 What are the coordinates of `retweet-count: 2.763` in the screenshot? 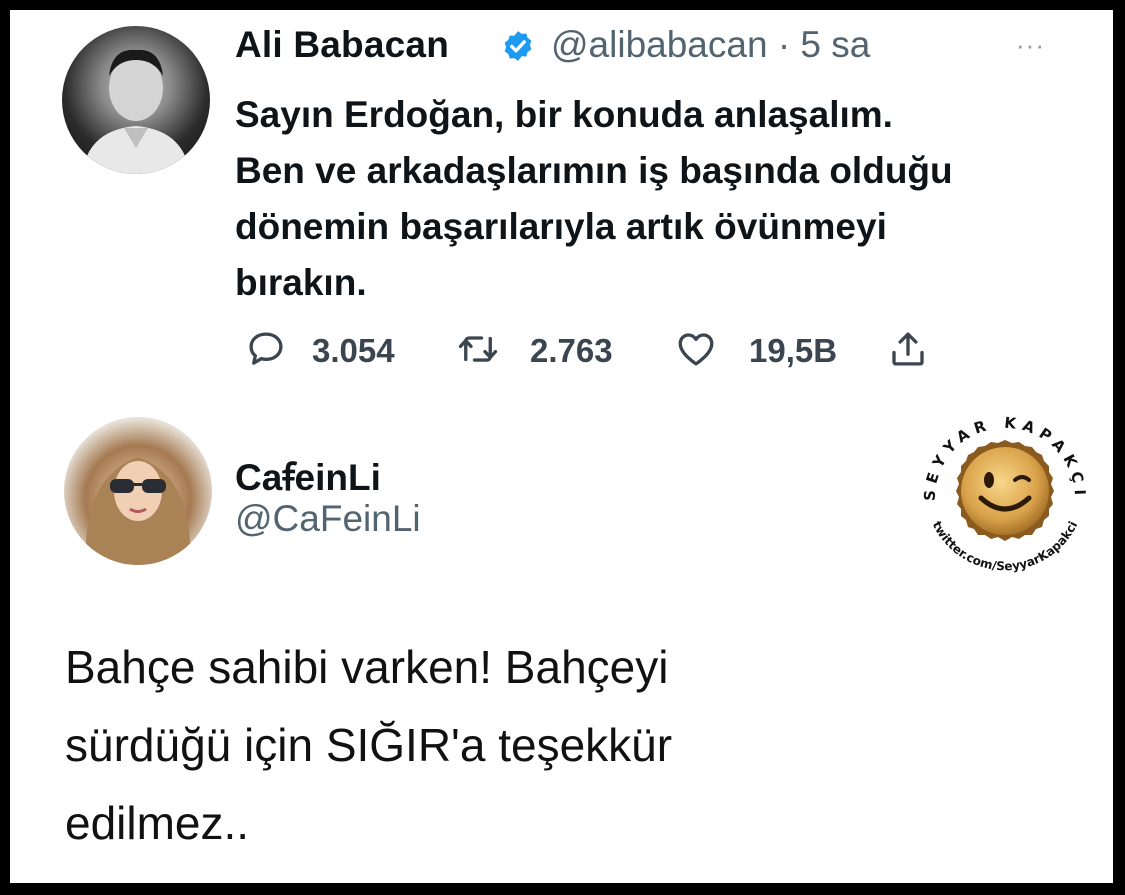 It's located at (571, 350).